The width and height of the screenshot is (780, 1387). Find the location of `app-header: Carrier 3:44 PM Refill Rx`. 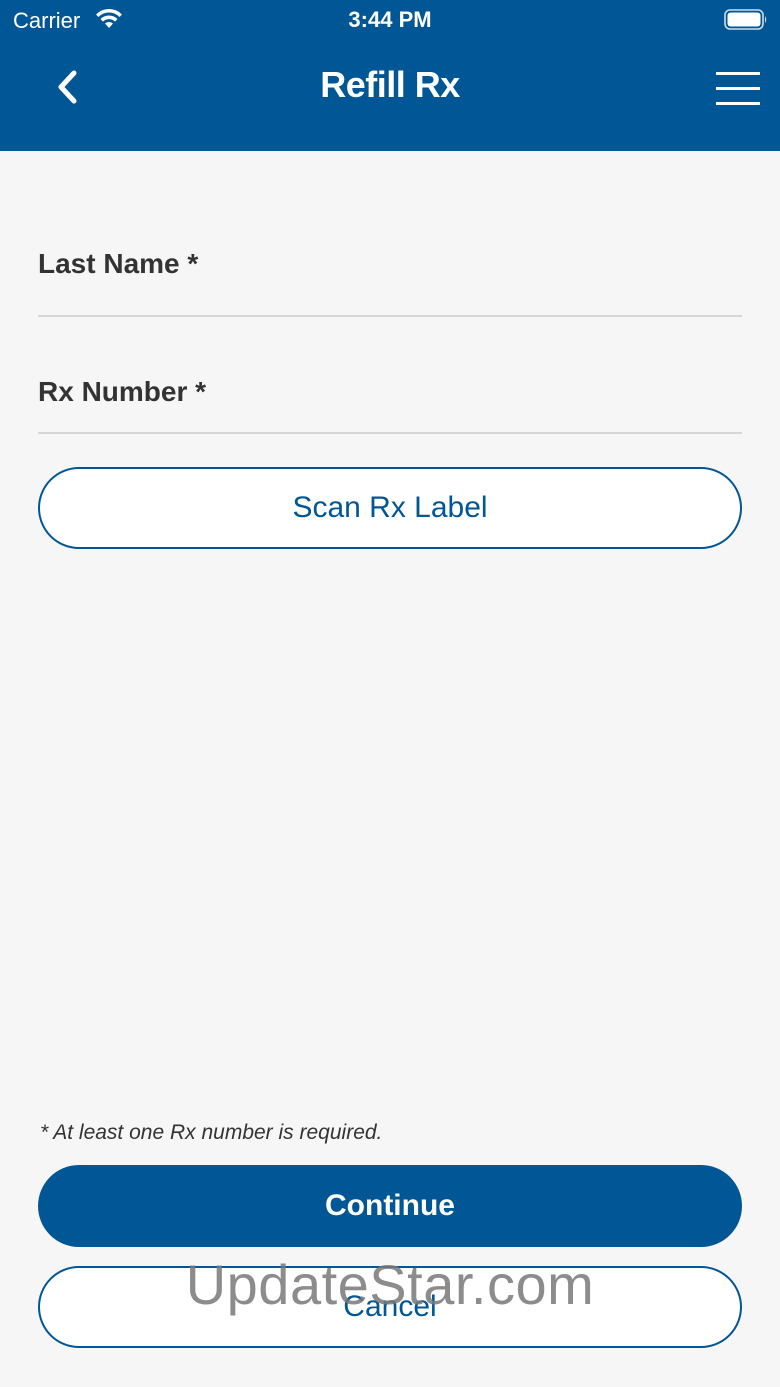

app-header: Carrier 3:44 PM Refill Rx is located at coordinates (390, 75).